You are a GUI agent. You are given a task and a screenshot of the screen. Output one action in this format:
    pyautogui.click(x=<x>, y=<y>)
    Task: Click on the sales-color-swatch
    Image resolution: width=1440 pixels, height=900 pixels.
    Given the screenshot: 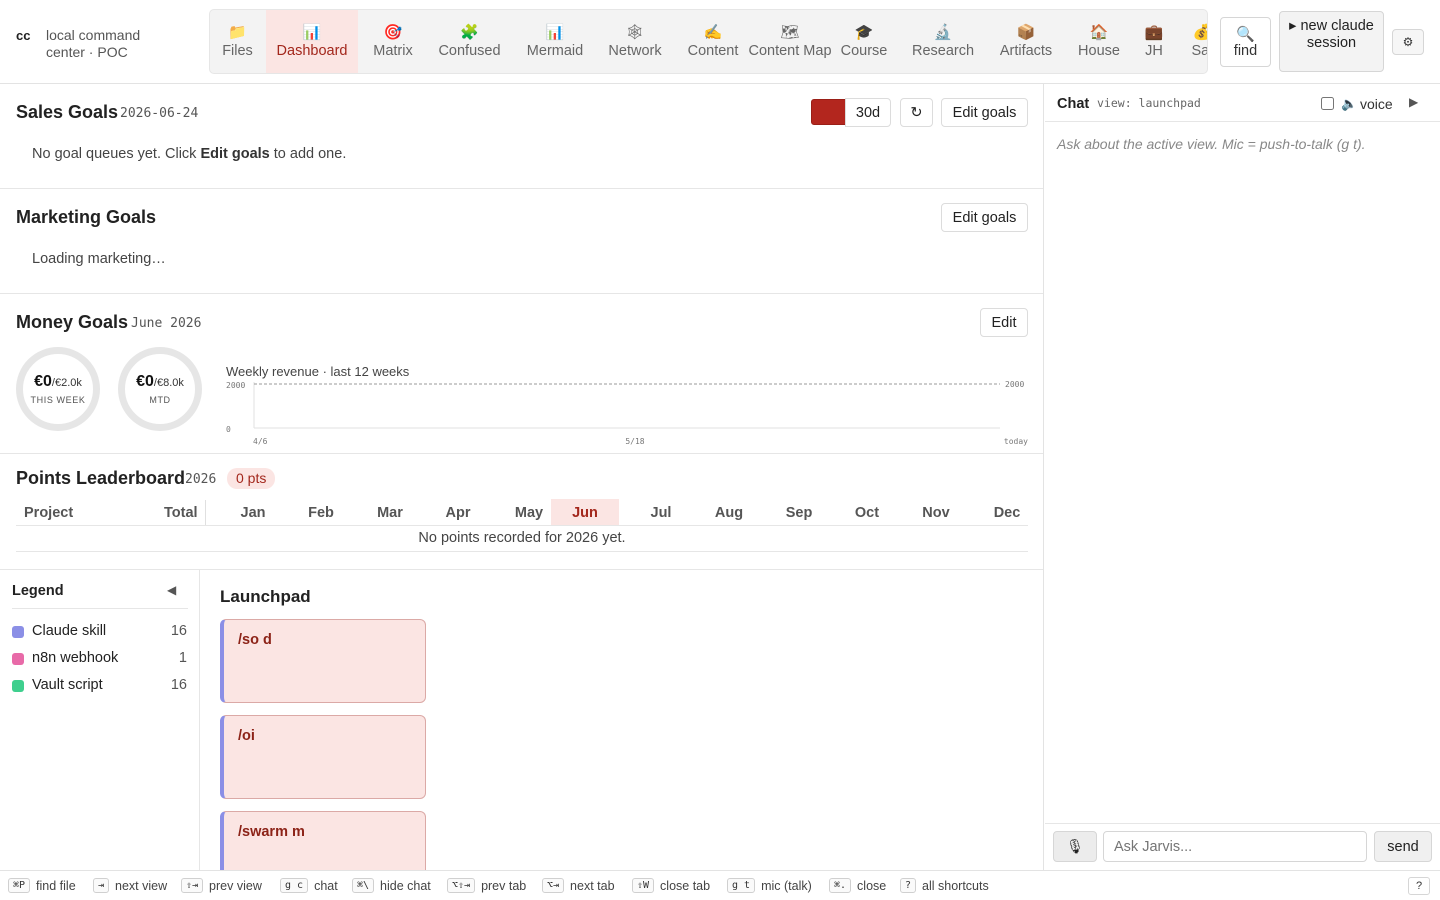 What is the action you would take?
    pyautogui.click(x=828, y=112)
    